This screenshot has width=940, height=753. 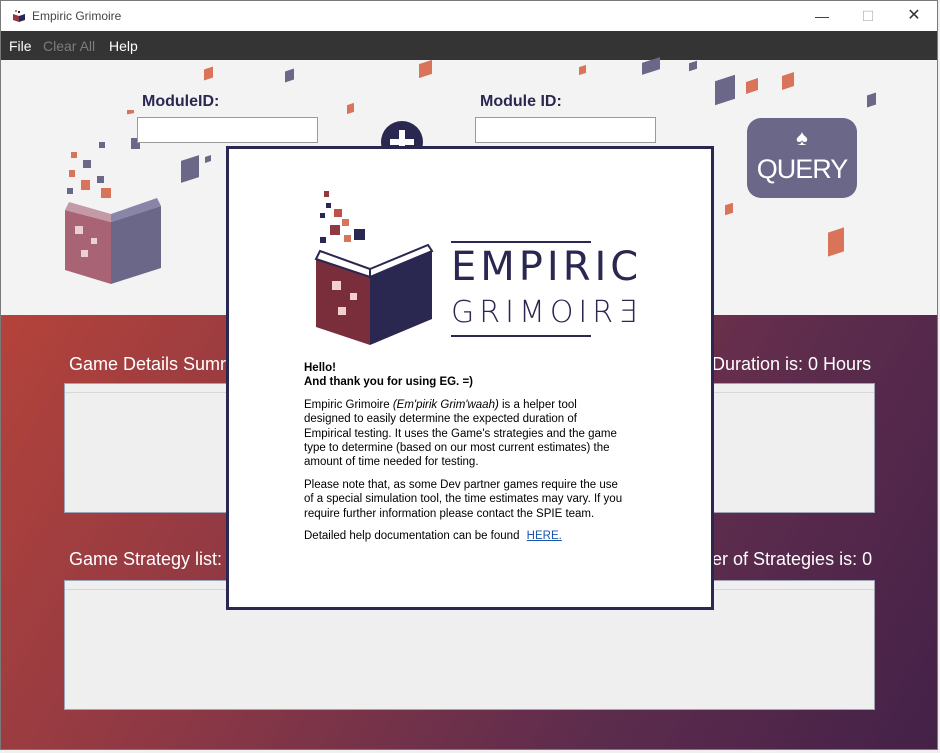 What do you see at coordinates (148, 364) in the screenshot?
I see `game-details-title: Game Details Sumr` at bounding box center [148, 364].